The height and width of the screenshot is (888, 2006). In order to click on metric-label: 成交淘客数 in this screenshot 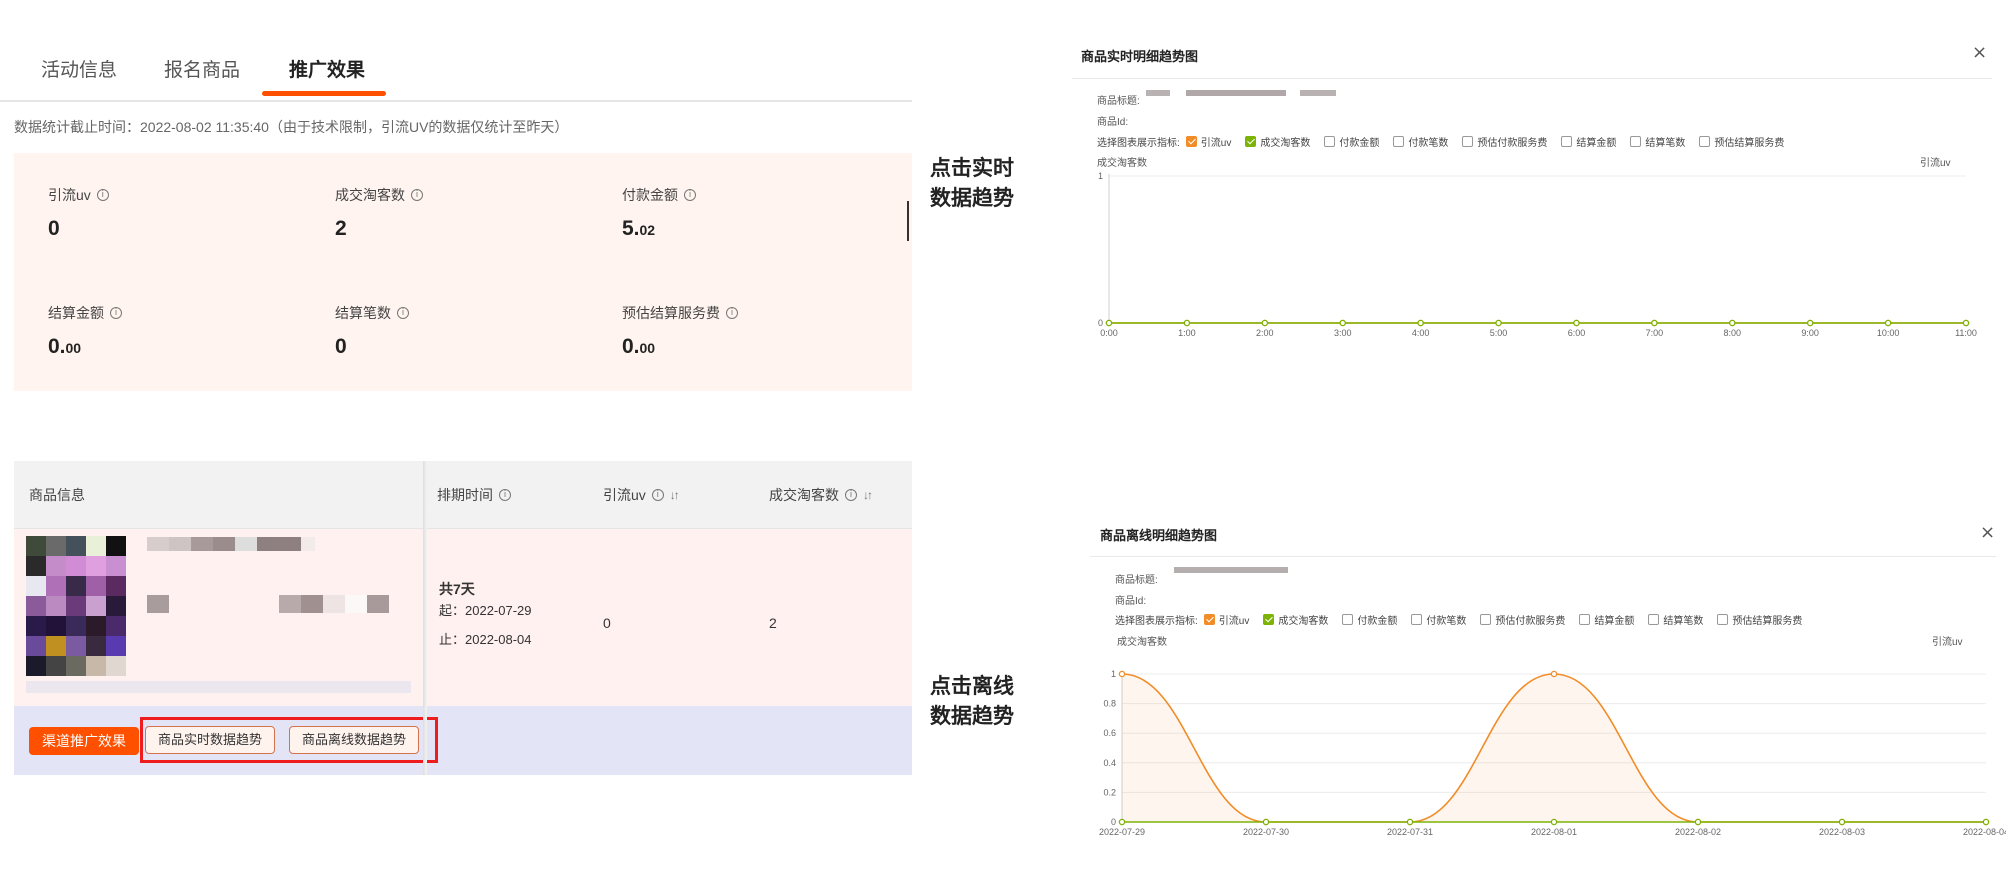, I will do `click(370, 195)`.